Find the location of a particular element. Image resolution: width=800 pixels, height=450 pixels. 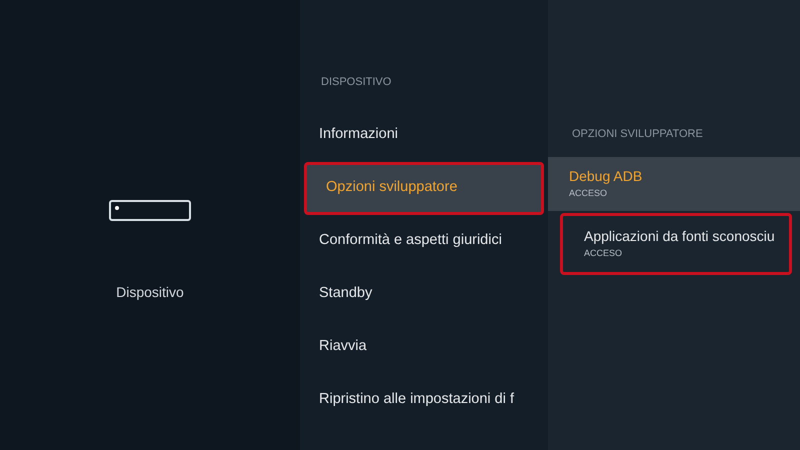

menu-item: Conformità e aspetti giuridici is located at coordinates (424, 241).